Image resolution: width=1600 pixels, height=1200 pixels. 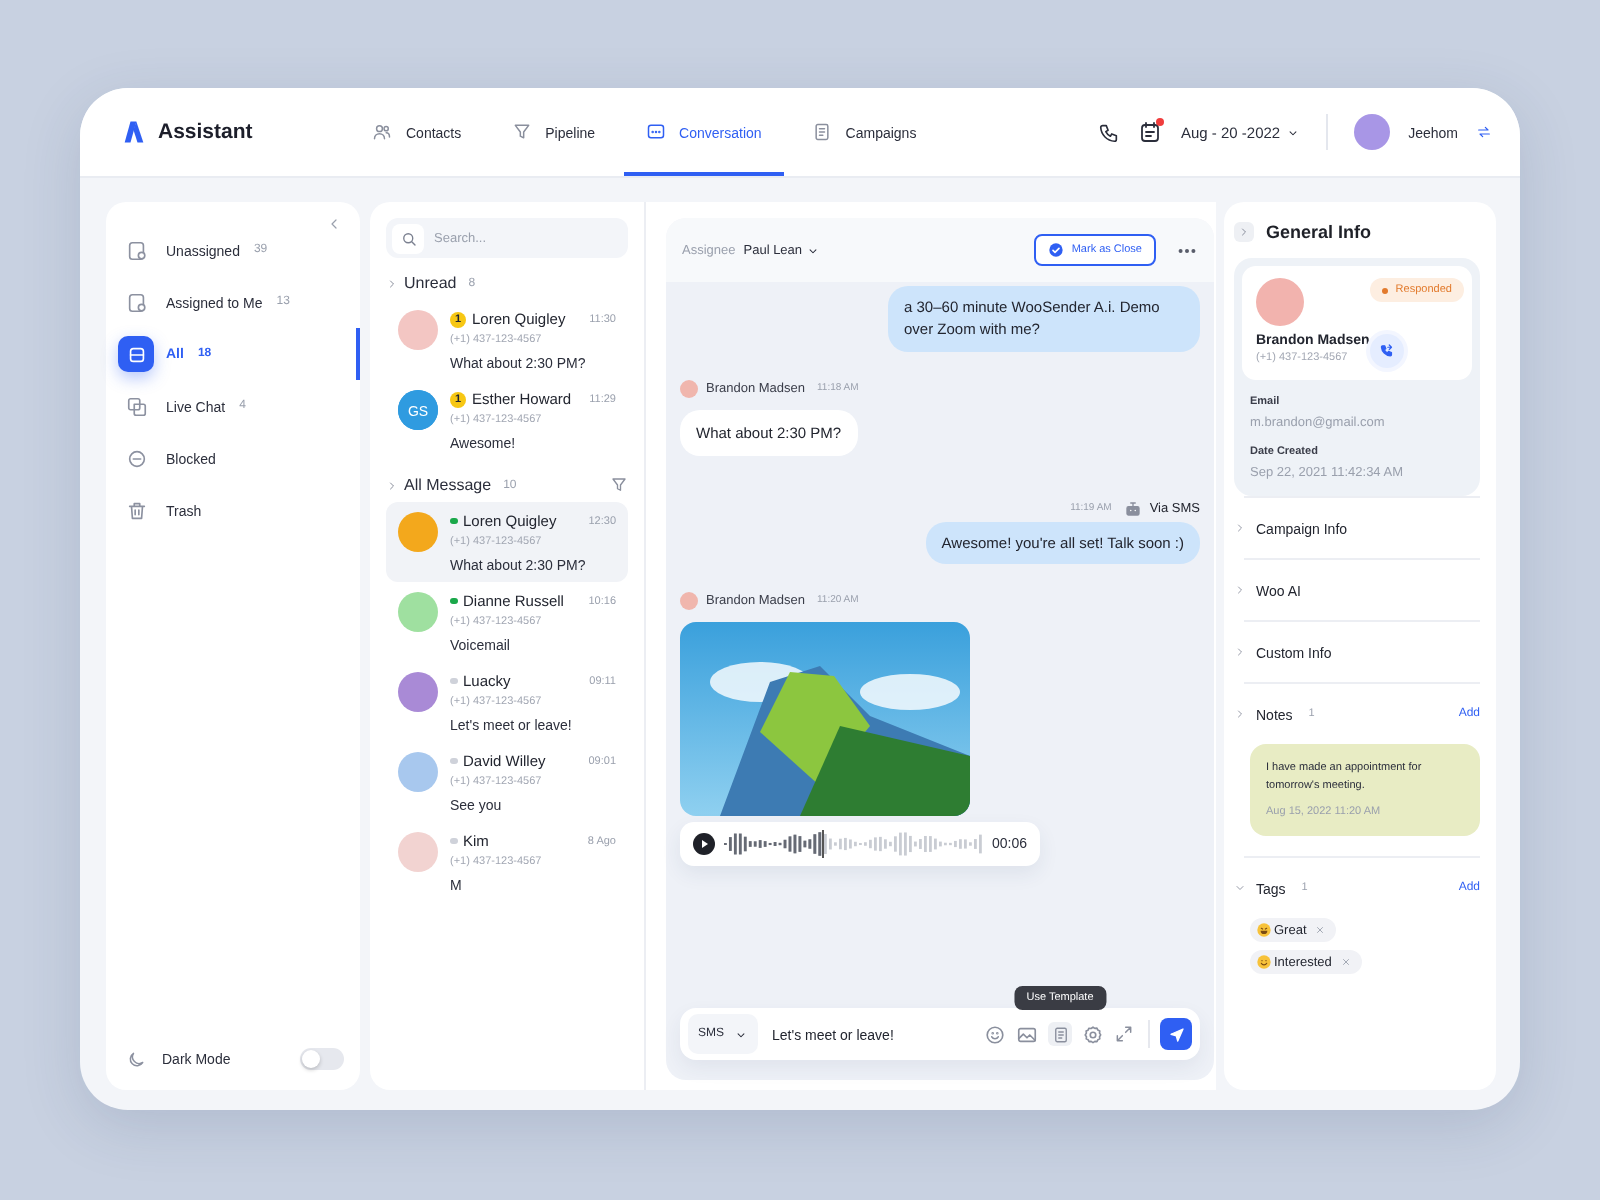 I want to click on chat-windows-icon, so click(x=136, y=406).